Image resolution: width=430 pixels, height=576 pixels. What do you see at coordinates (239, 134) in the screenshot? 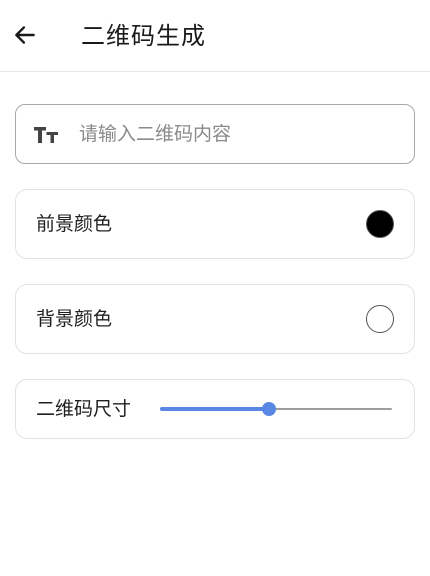
I see `qr-content-input` at bounding box center [239, 134].